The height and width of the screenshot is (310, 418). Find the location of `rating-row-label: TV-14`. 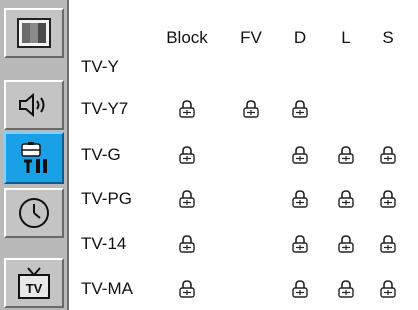

rating-row-label: TV-14 is located at coordinates (103, 244).